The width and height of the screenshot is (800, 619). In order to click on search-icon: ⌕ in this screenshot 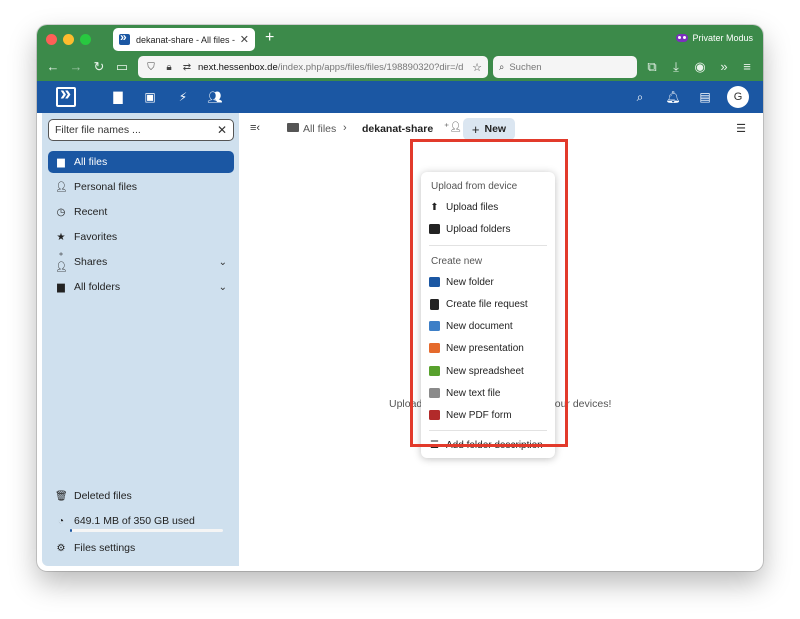, I will do `click(502, 67)`.